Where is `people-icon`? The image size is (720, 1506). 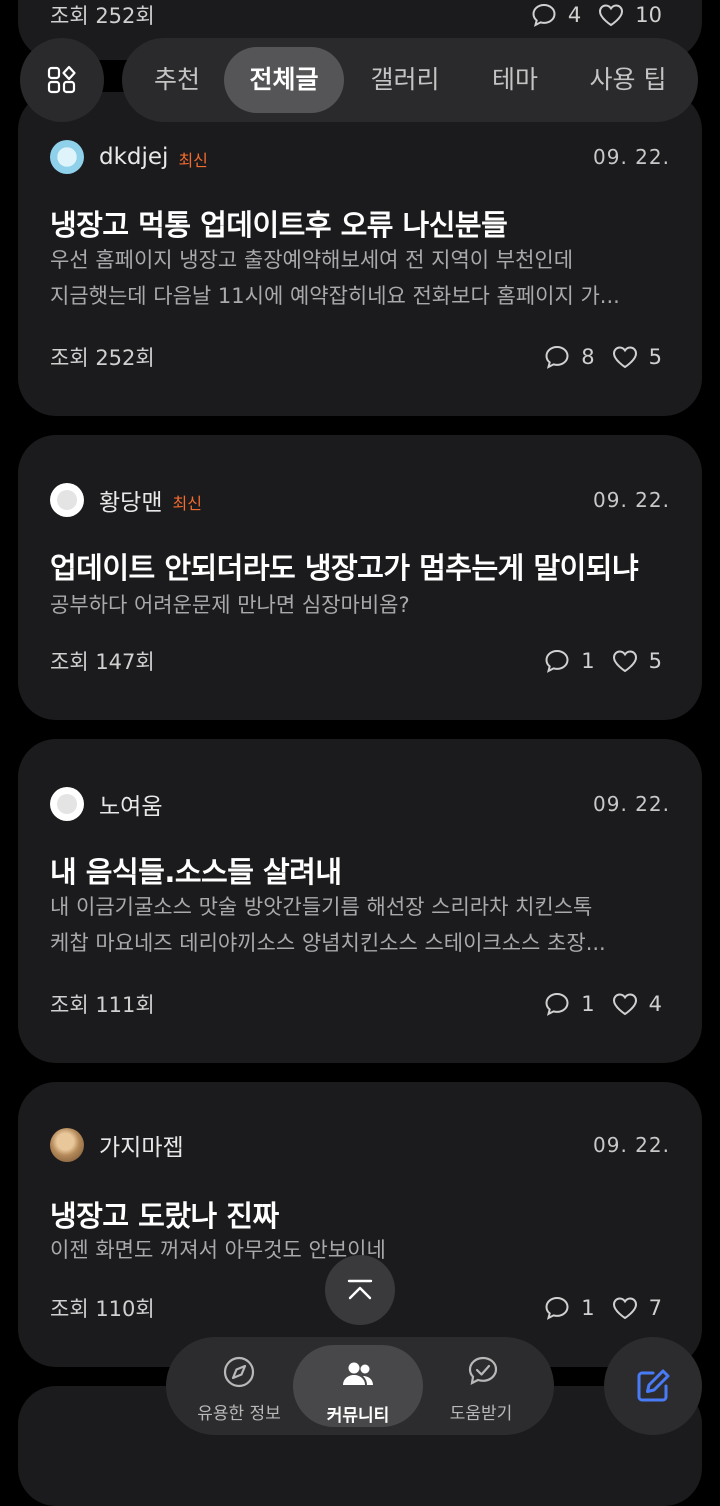
people-icon is located at coordinates (358, 1373).